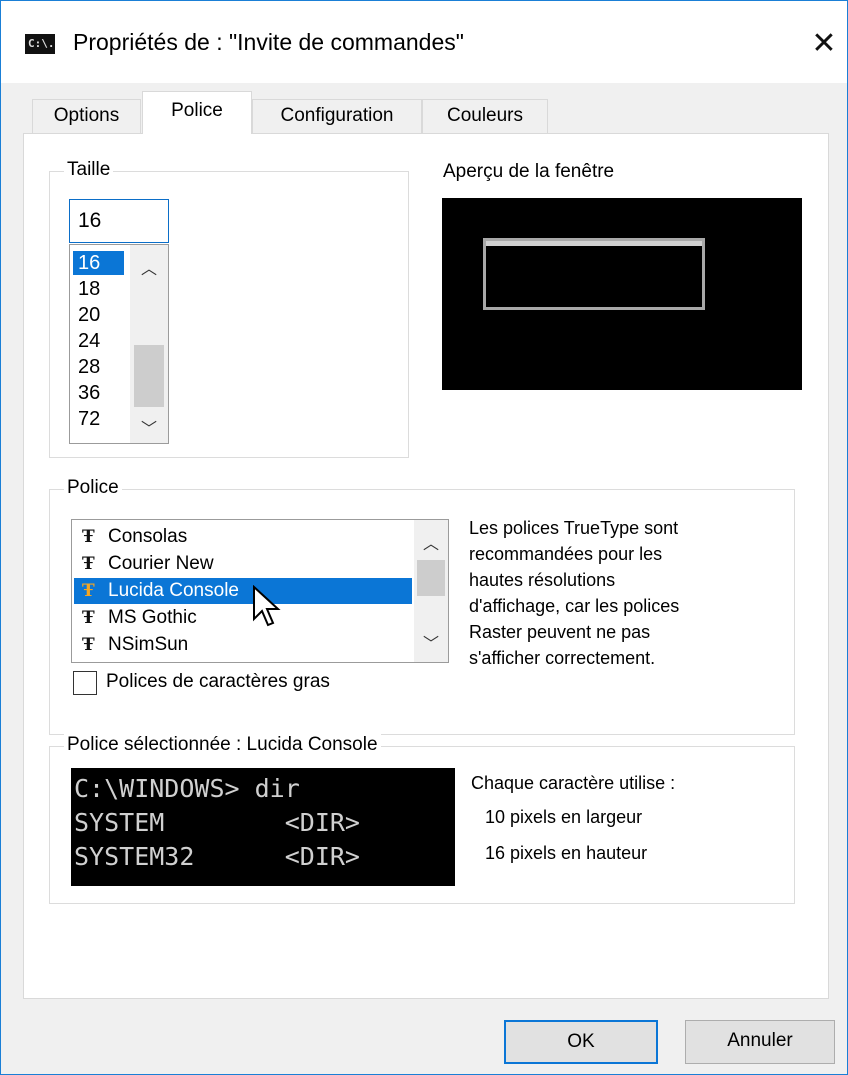  Describe the element at coordinates (337, 116) in the screenshot. I see `tab-configuration: Configuration` at that location.